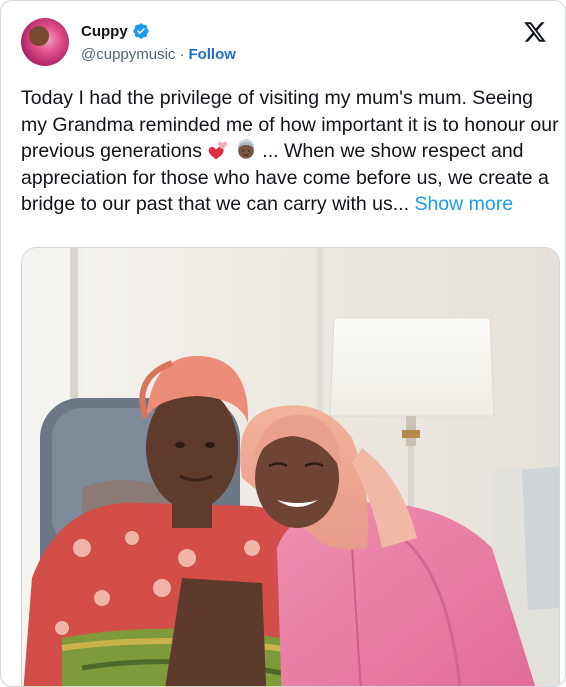 The height and width of the screenshot is (687, 566). I want to click on show-more-link: Show more, so click(463, 204).